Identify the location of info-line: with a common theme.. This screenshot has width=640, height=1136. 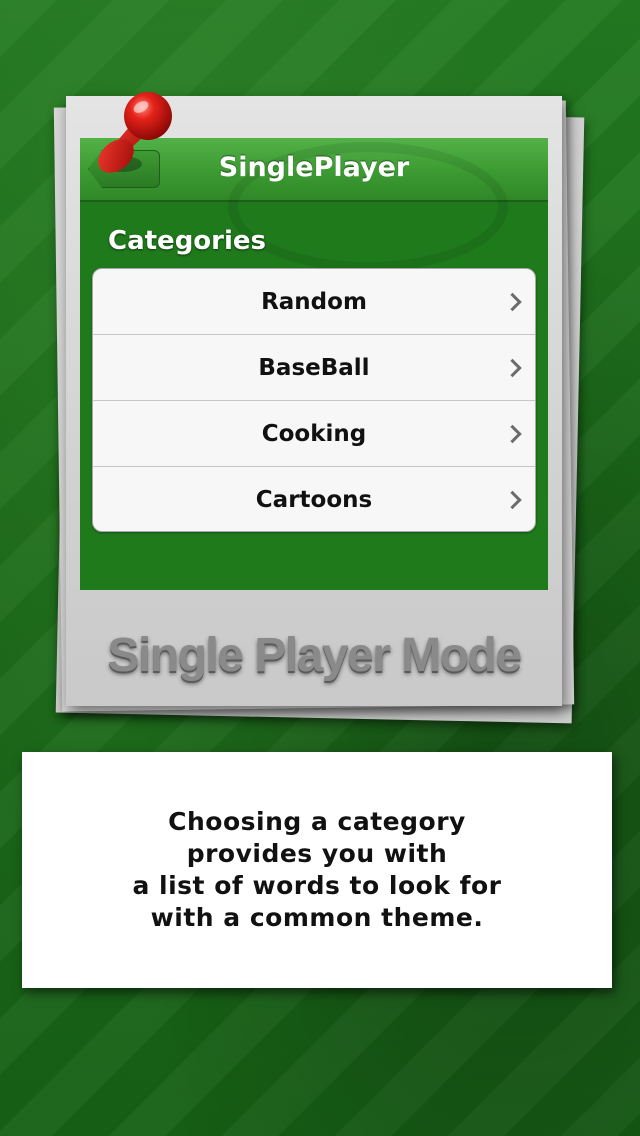
(317, 917).